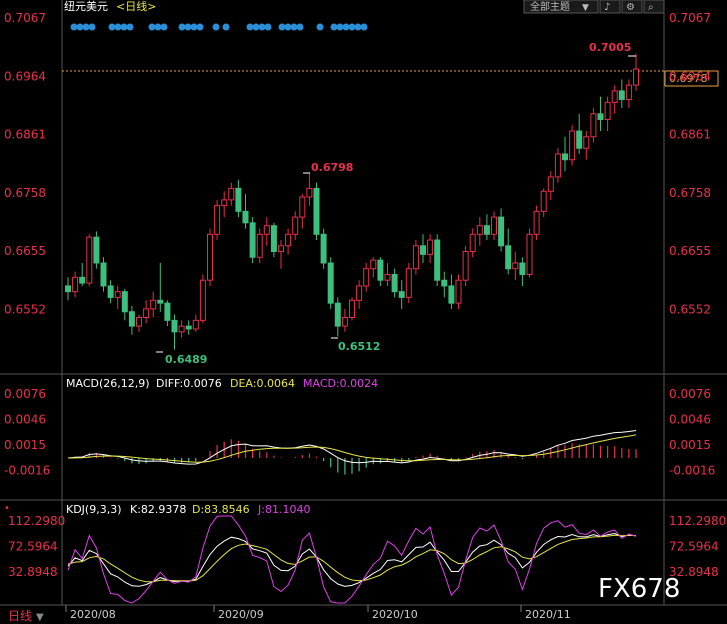 This screenshot has height=624, width=727. What do you see at coordinates (7, 508) in the screenshot?
I see `kdj-collapse-icon: •` at bounding box center [7, 508].